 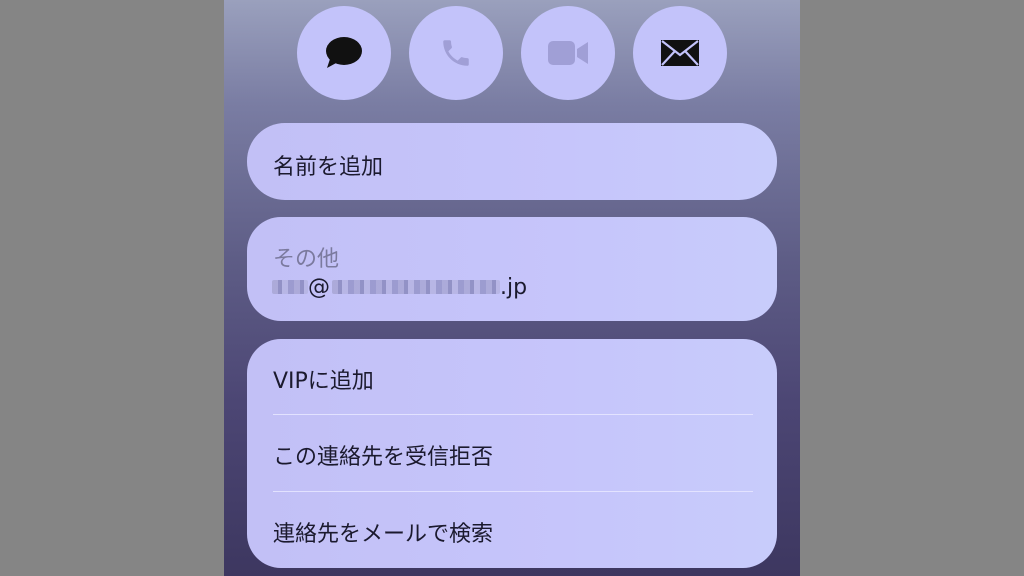 What do you see at coordinates (512, 530) in the screenshot?
I see `search-mail-item: 連絡先をメールで検索` at bounding box center [512, 530].